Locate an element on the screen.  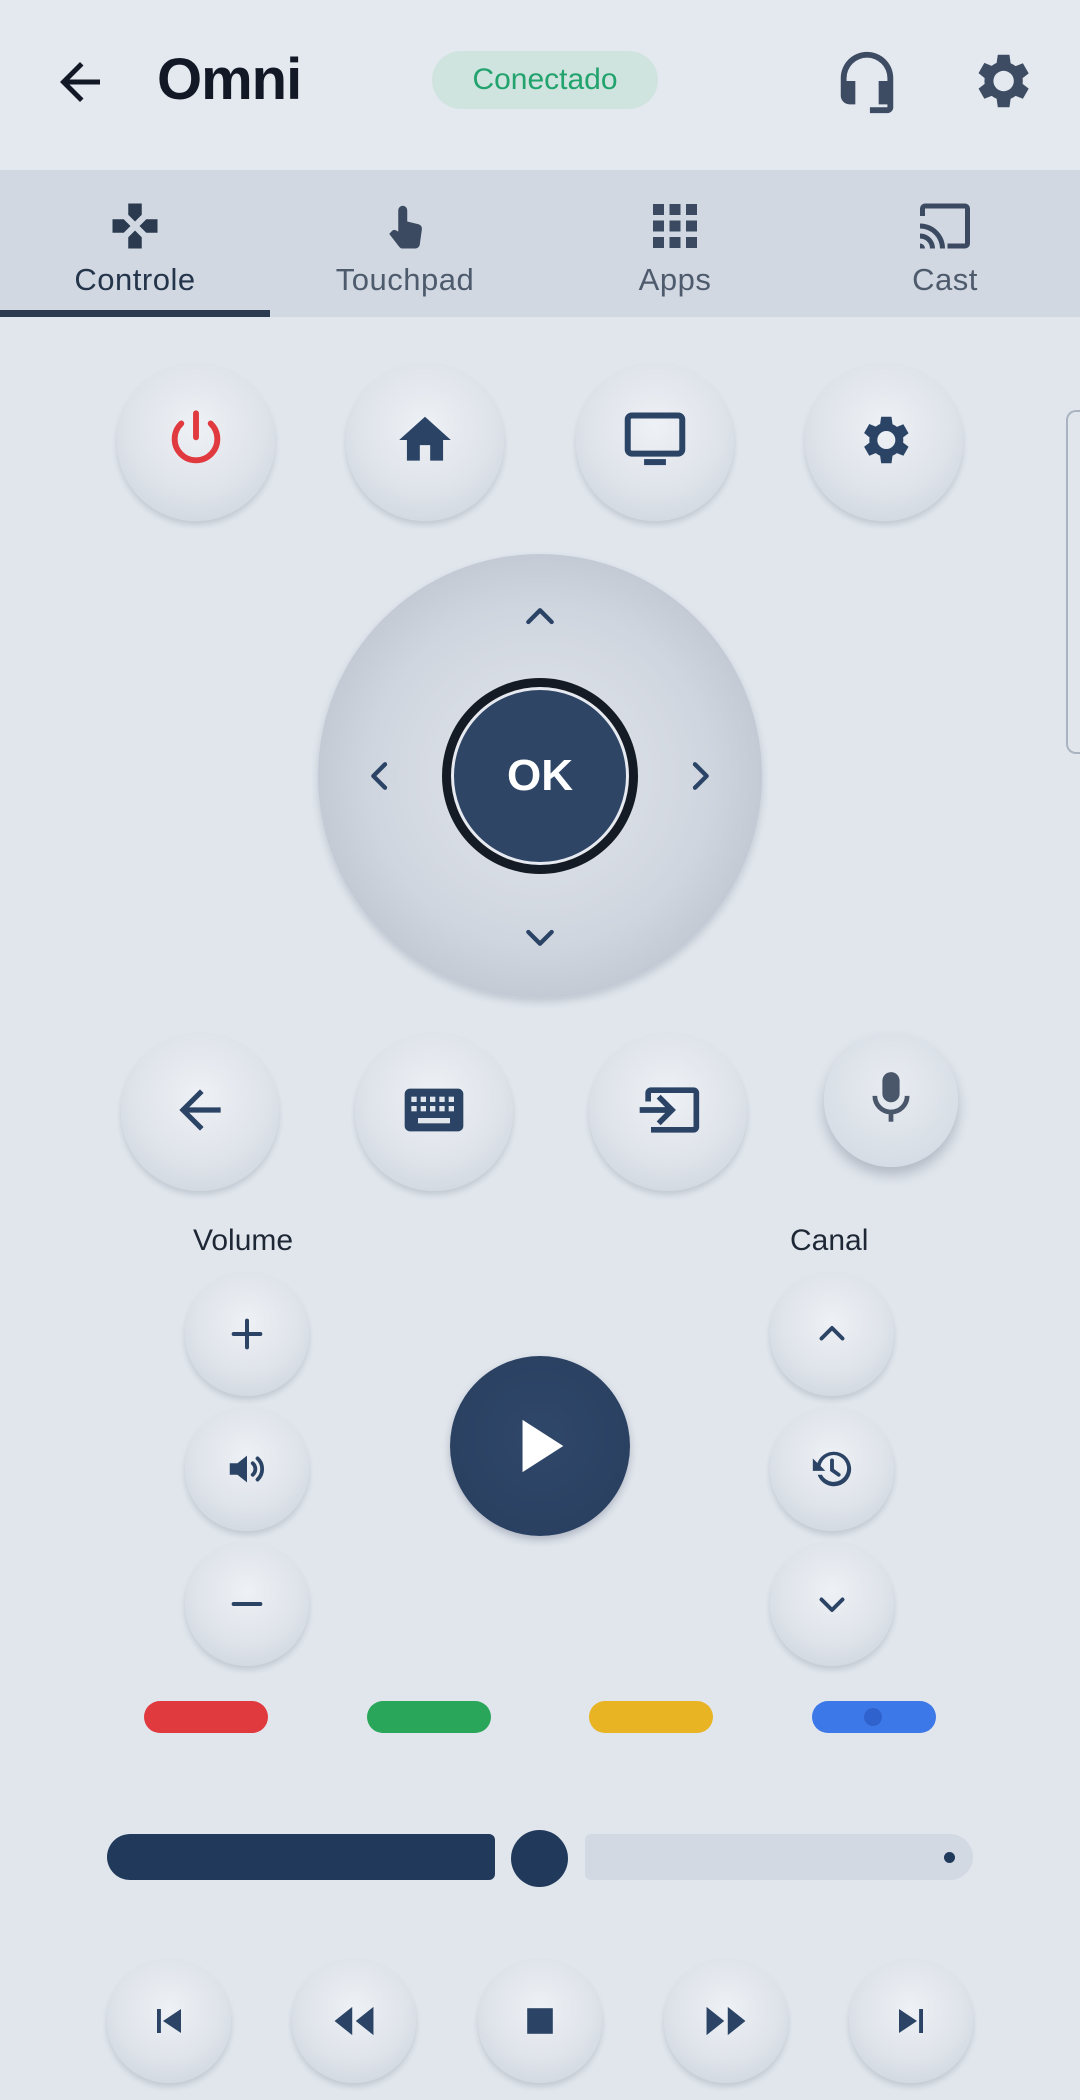
tv-icon is located at coordinates (655, 442).